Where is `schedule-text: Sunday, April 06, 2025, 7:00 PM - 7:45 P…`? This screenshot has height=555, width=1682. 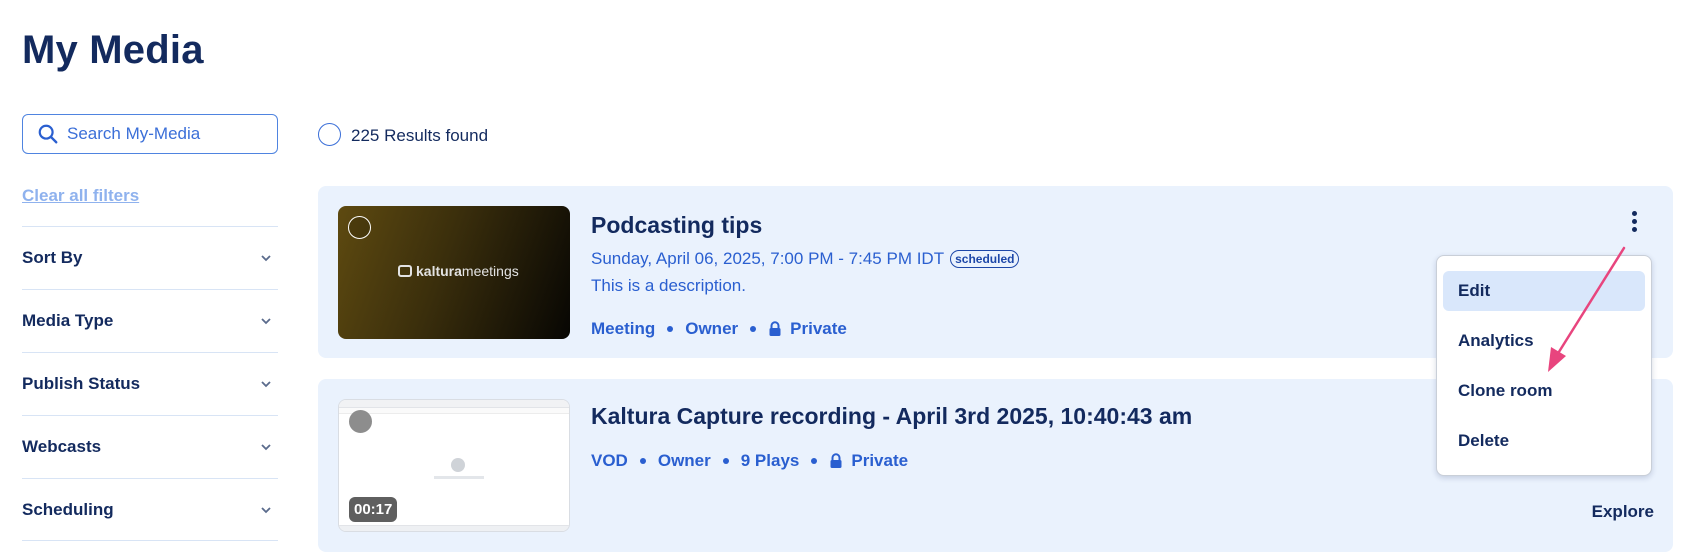 schedule-text: Sunday, April 06, 2025, 7:00 PM - 7:45 P… is located at coordinates (768, 258).